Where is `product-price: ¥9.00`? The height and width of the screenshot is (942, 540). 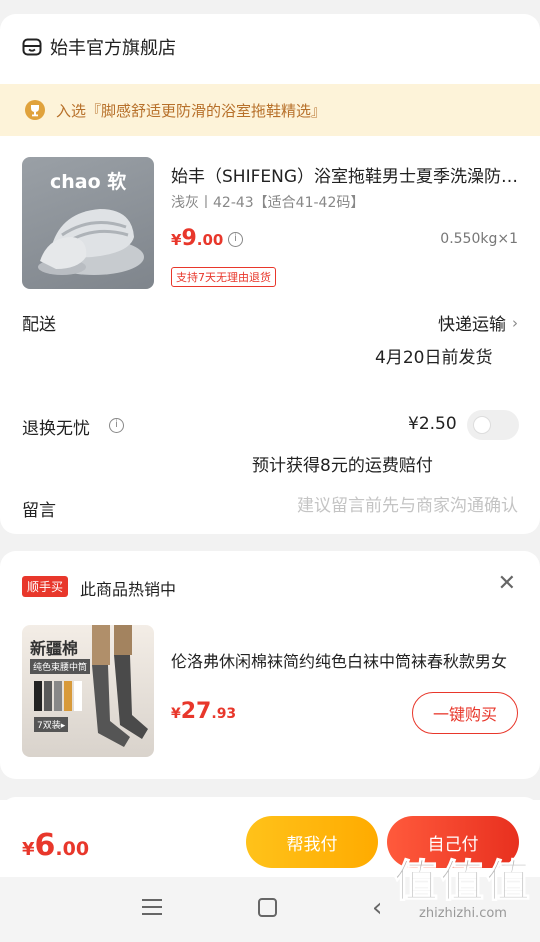 product-price: ¥9.00 is located at coordinates (197, 238).